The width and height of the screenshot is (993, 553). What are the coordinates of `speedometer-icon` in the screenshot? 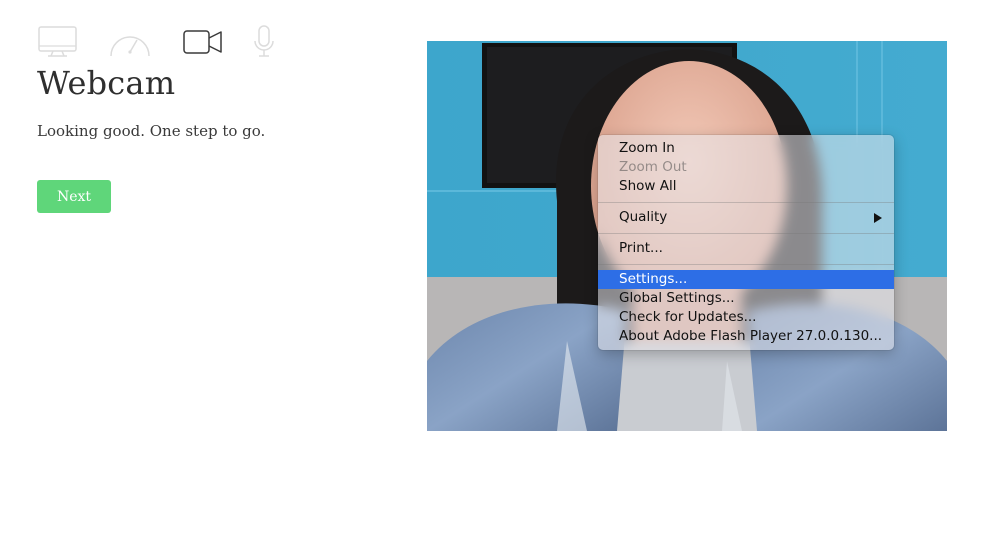 It's located at (130, 46).